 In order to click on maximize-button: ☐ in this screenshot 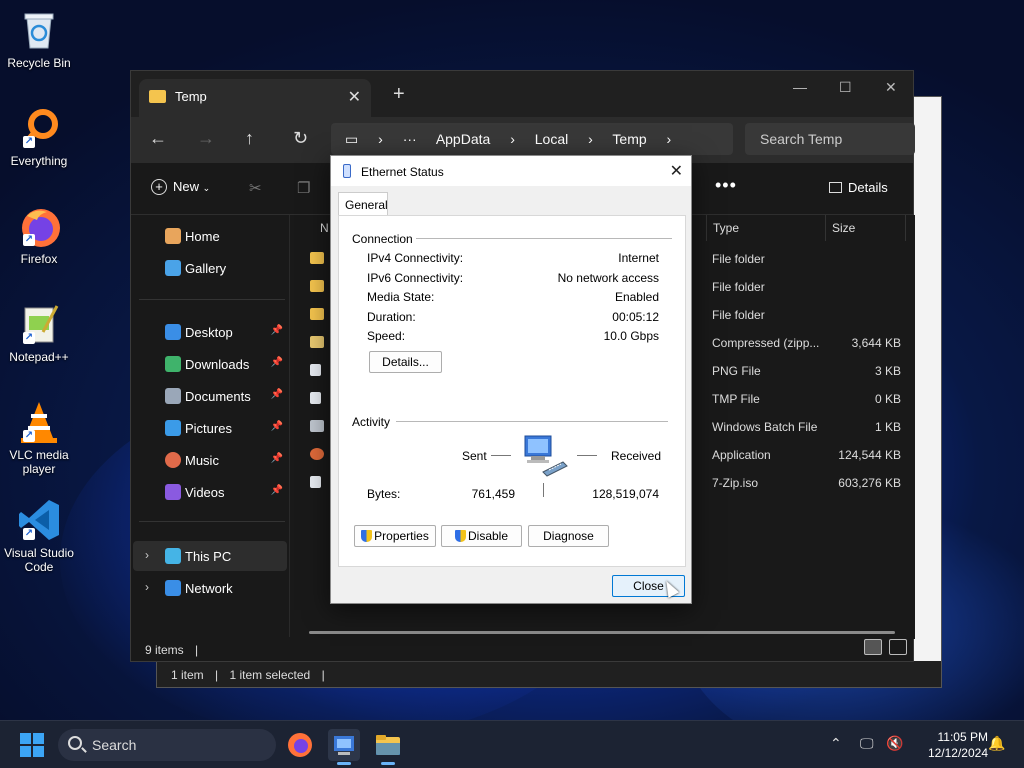, I will do `click(845, 87)`.